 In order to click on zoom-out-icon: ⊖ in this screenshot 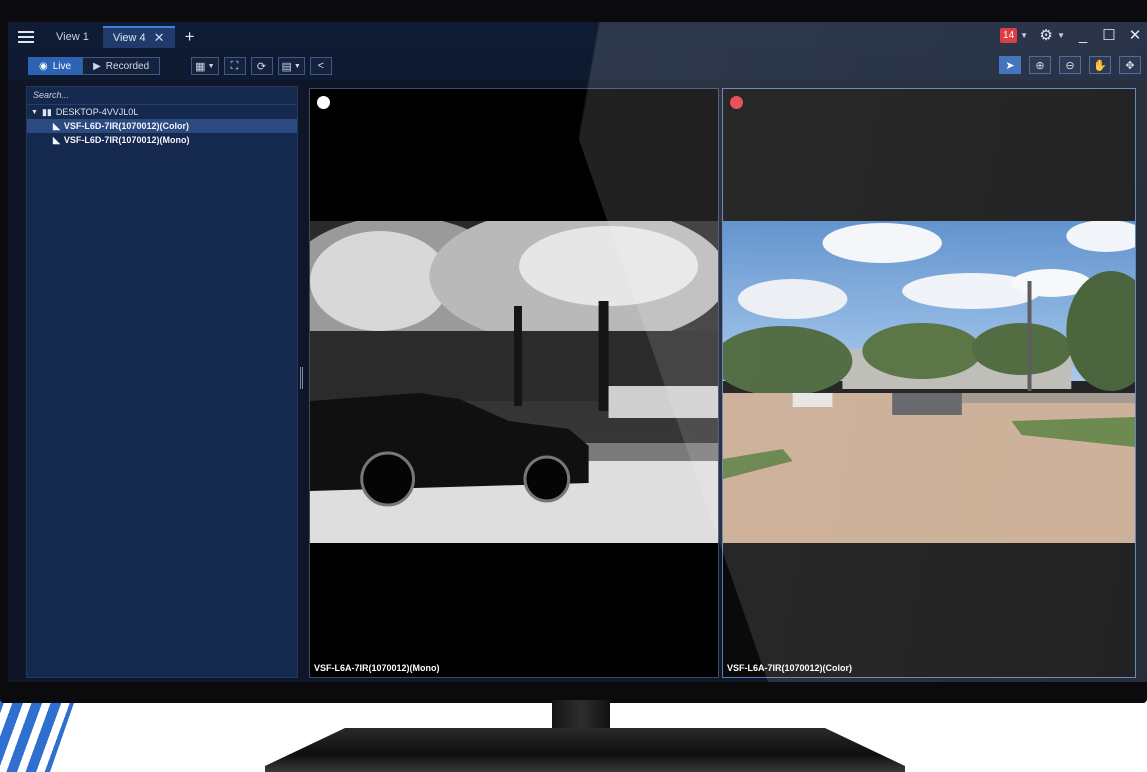, I will do `click(1070, 65)`.